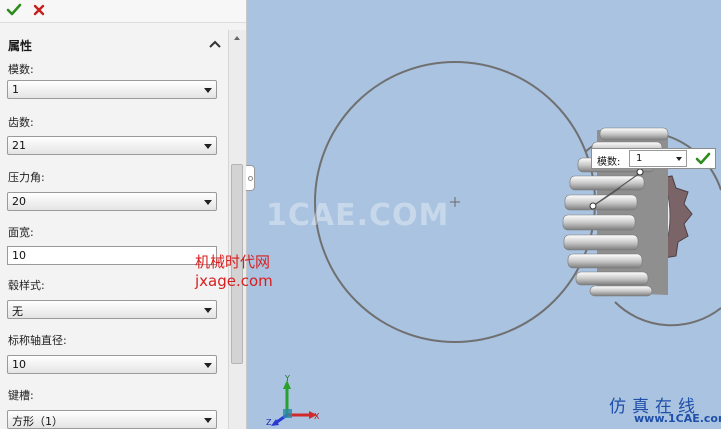 This screenshot has height=429, width=721. What do you see at coordinates (609, 162) in the screenshot?
I see `callout-label: 模数:` at bounding box center [609, 162].